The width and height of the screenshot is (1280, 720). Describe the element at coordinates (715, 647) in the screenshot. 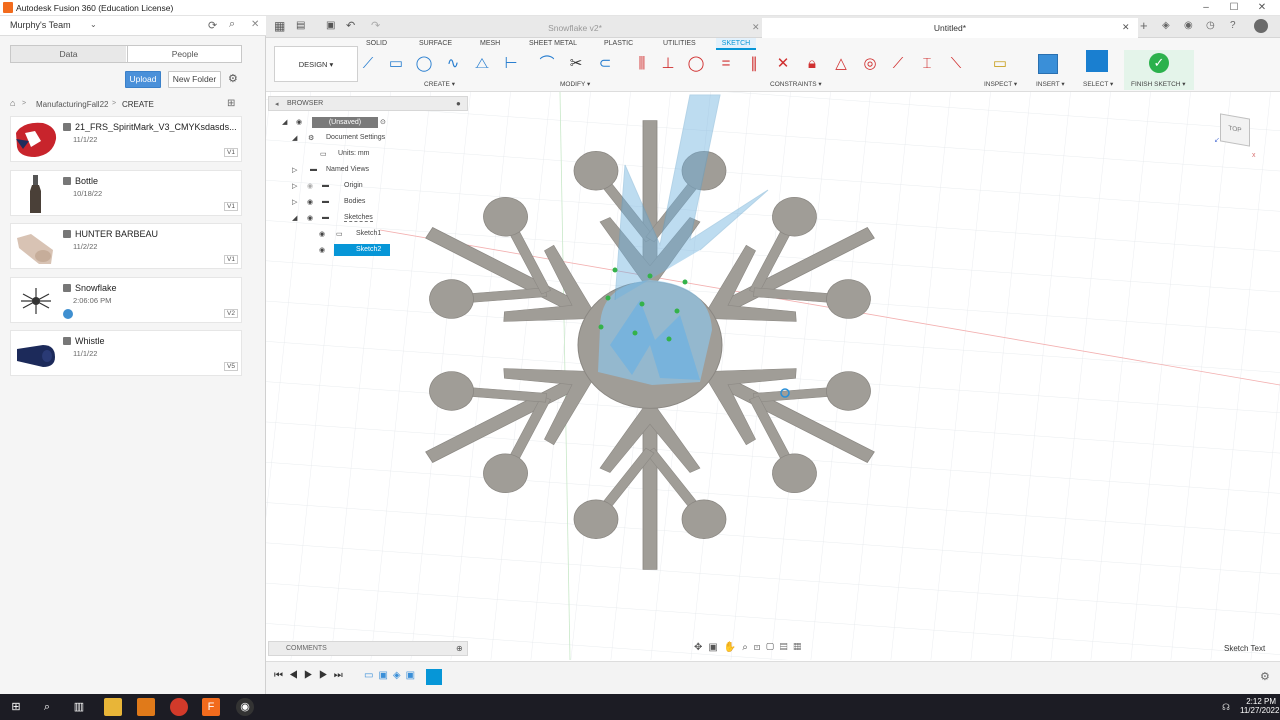

I see `look-at-icon: ▣` at that location.